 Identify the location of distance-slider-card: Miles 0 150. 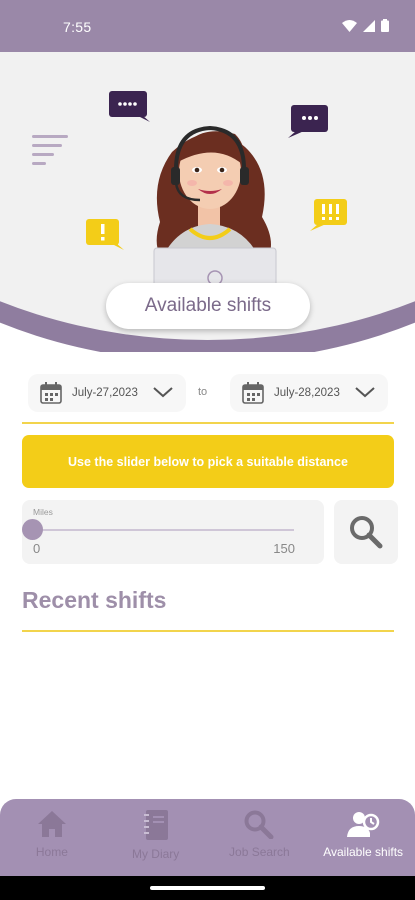
(173, 532).